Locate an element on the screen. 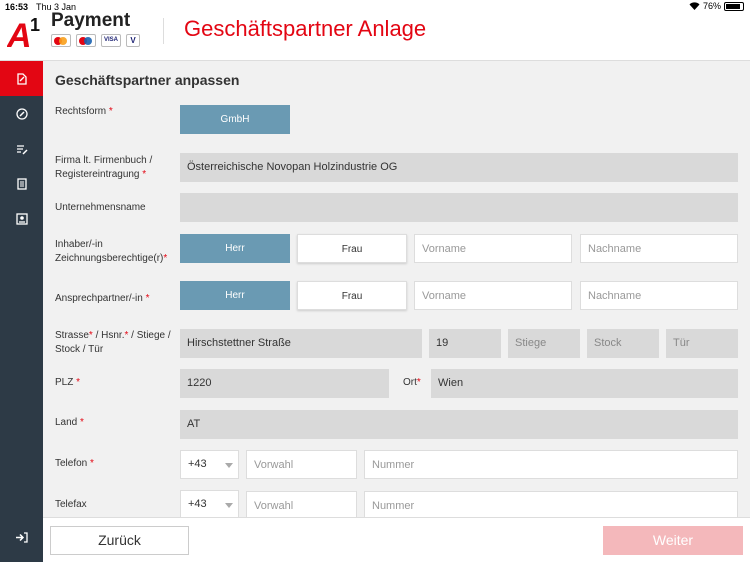 The width and height of the screenshot is (750, 562). telefon-label: Telefon * is located at coordinates (74, 463).